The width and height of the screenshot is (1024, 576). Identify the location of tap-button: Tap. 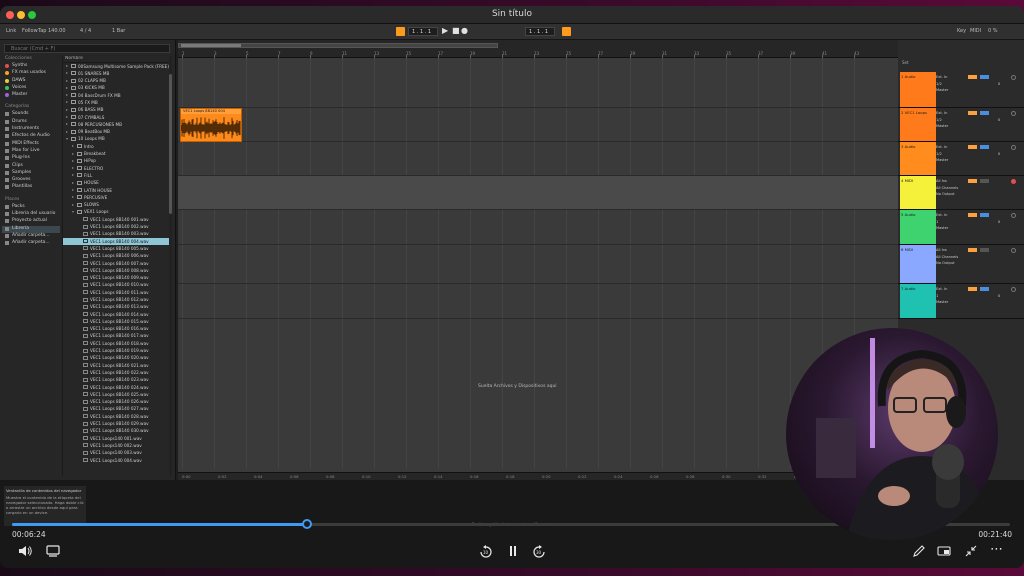
(42, 31).